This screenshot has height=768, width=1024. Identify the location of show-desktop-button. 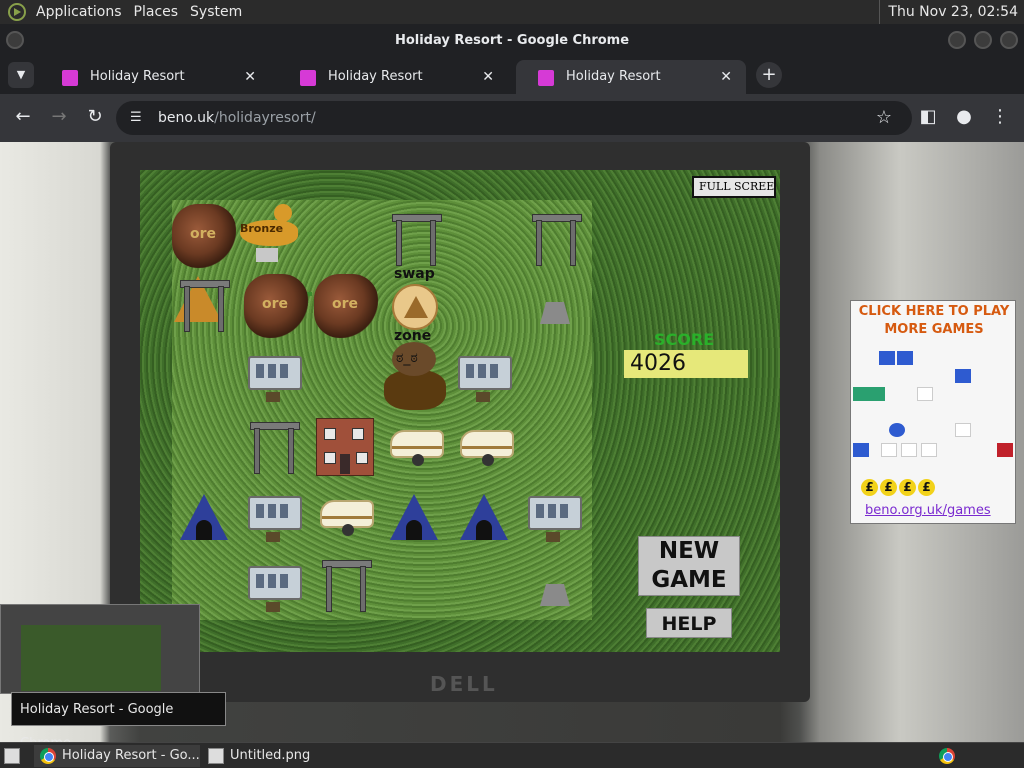
(15, 756).